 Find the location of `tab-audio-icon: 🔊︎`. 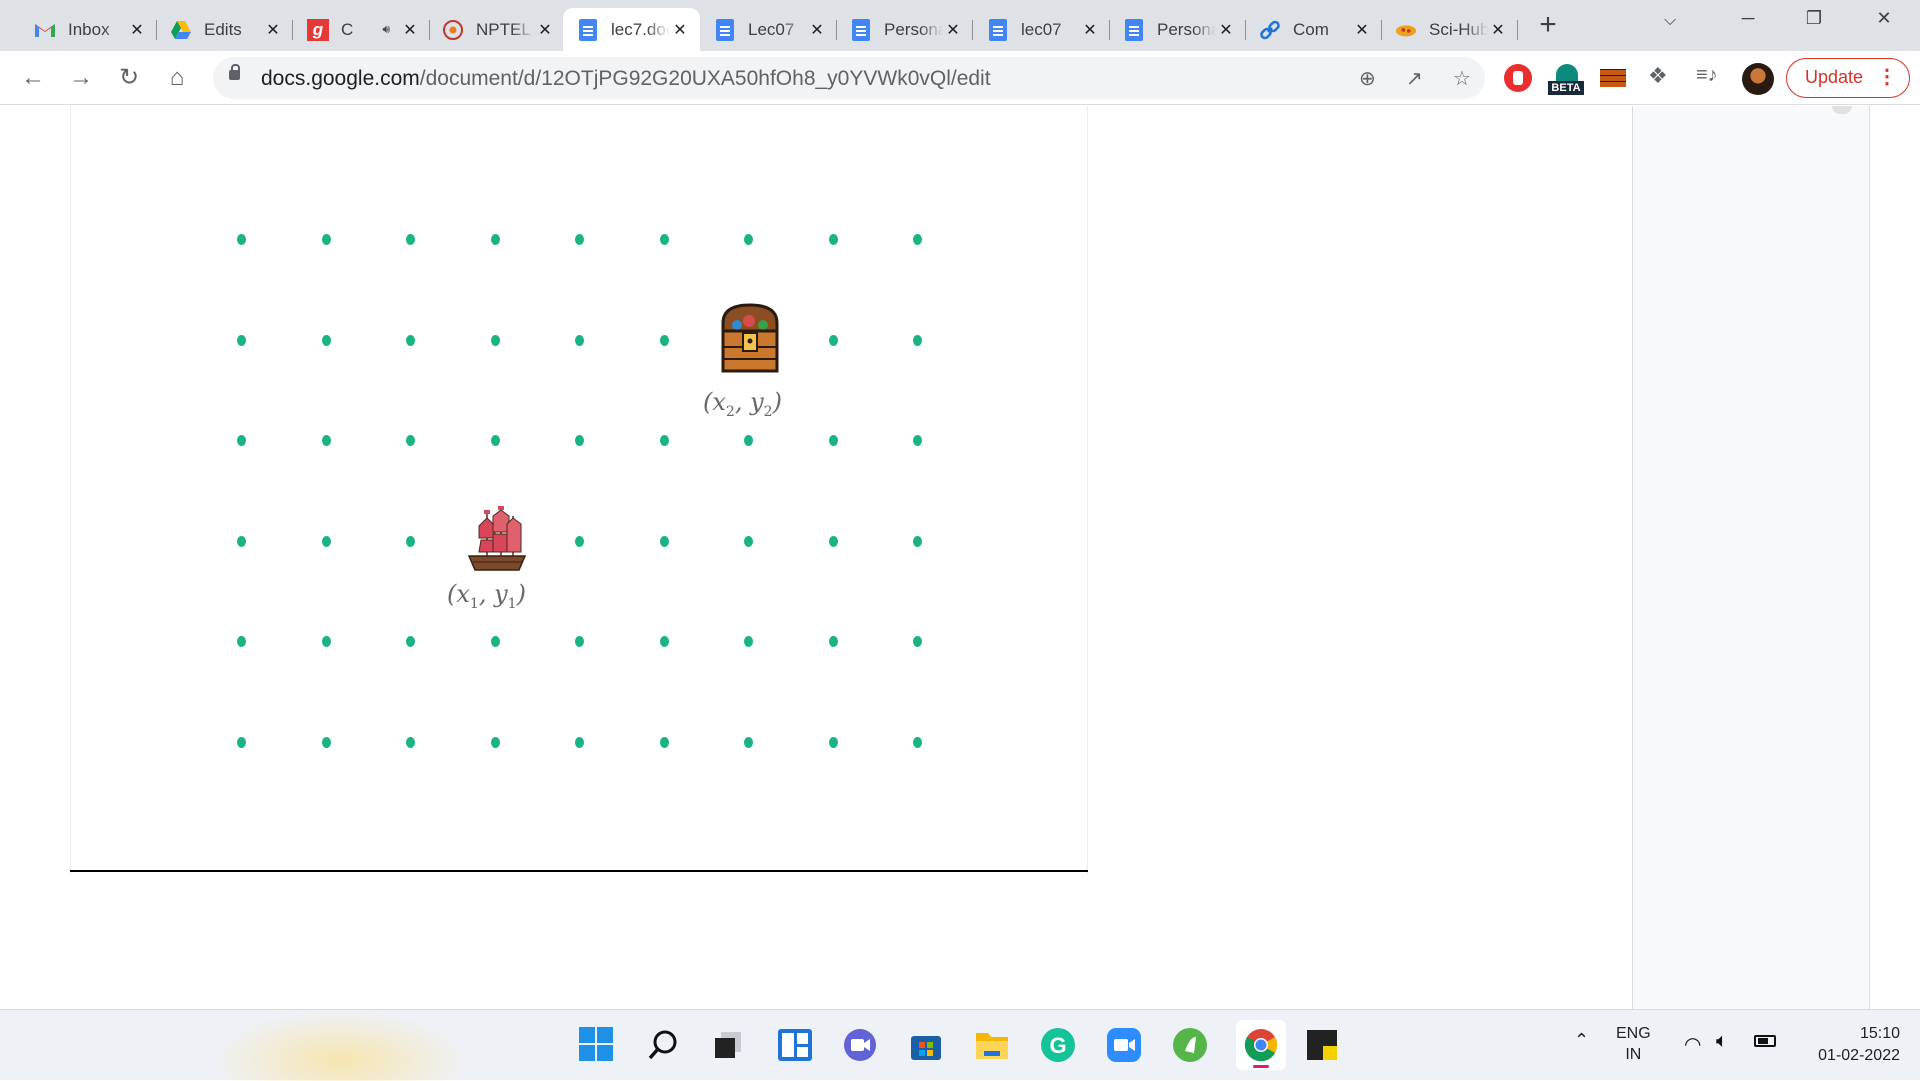

tab-audio-icon: 🔊︎ is located at coordinates (386, 29).